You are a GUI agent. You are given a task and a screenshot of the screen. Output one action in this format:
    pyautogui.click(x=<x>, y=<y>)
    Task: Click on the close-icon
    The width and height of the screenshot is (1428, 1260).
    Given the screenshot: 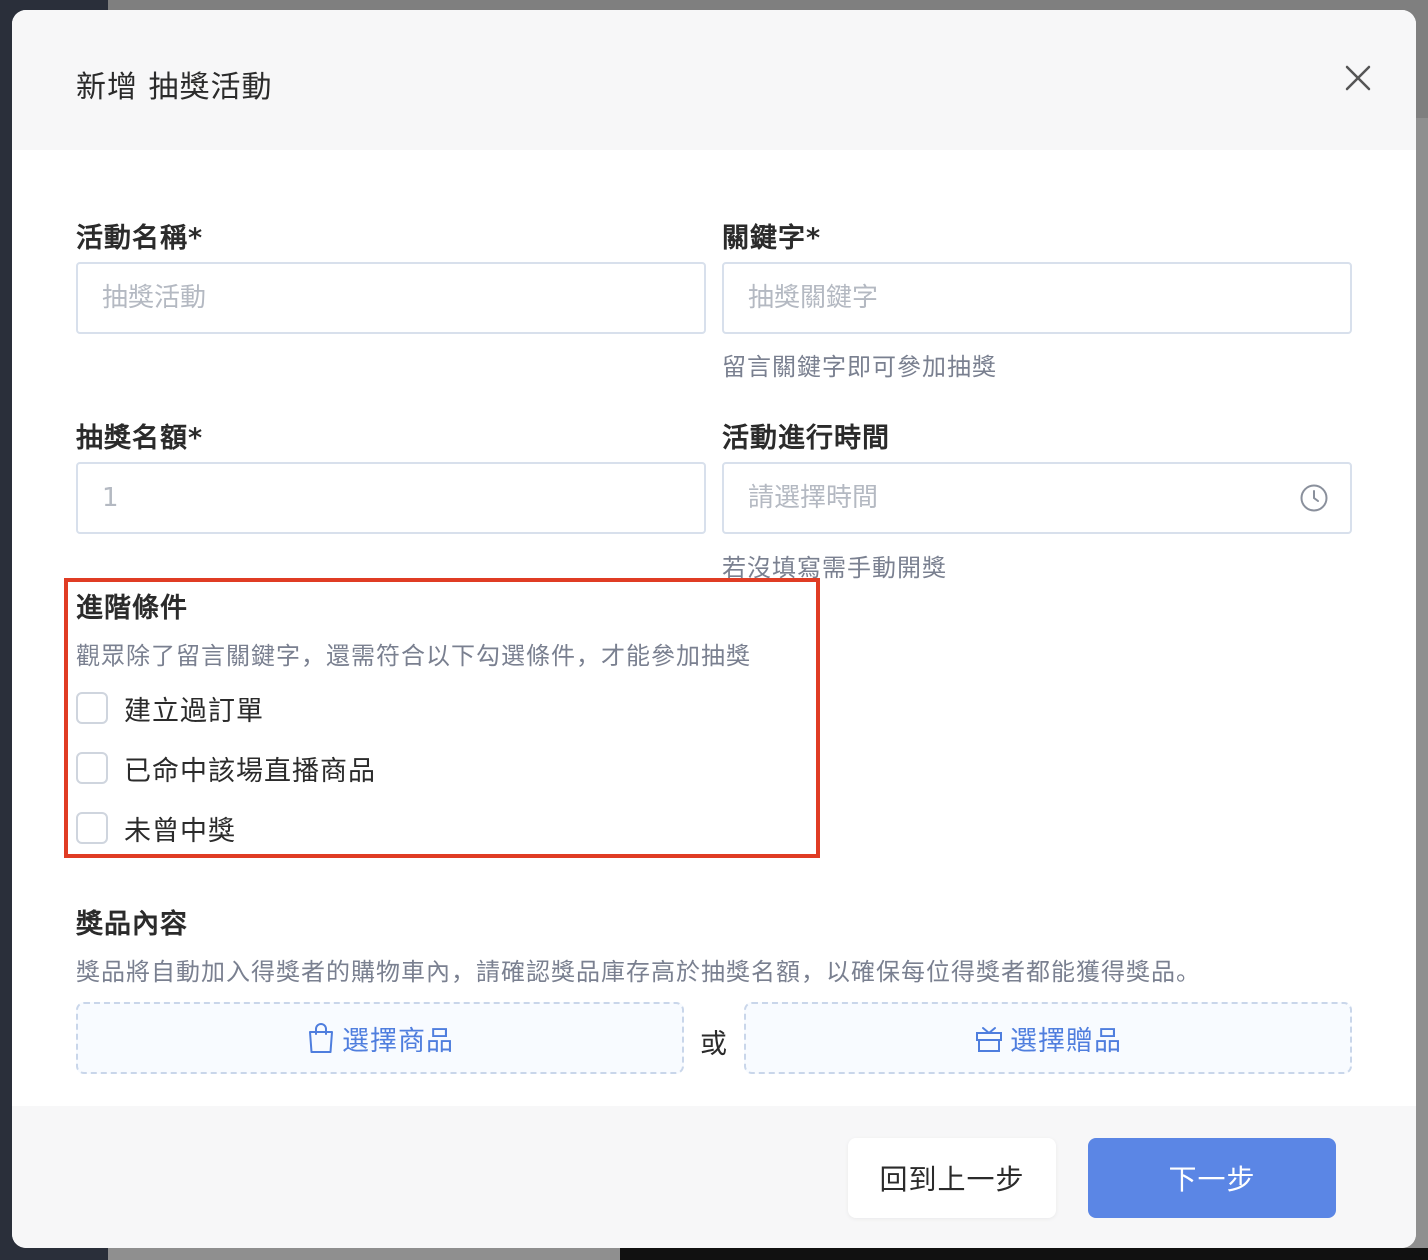 What is the action you would take?
    pyautogui.click(x=1358, y=78)
    